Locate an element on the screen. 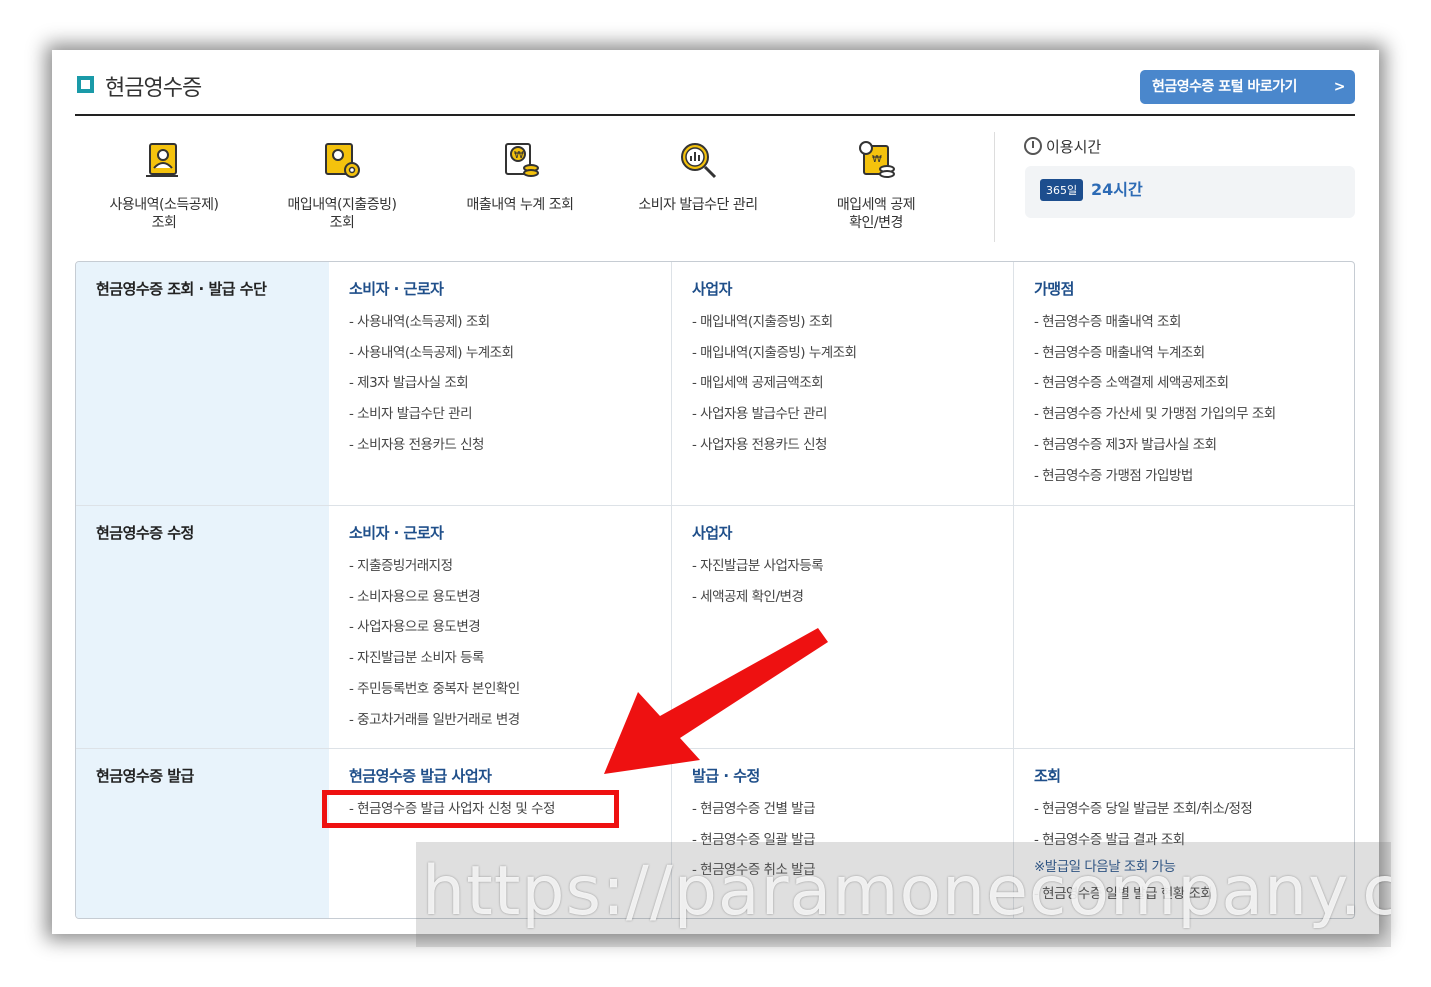 The width and height of the screenshot is (1431, 987). divider is located at coordinates (994, 187).